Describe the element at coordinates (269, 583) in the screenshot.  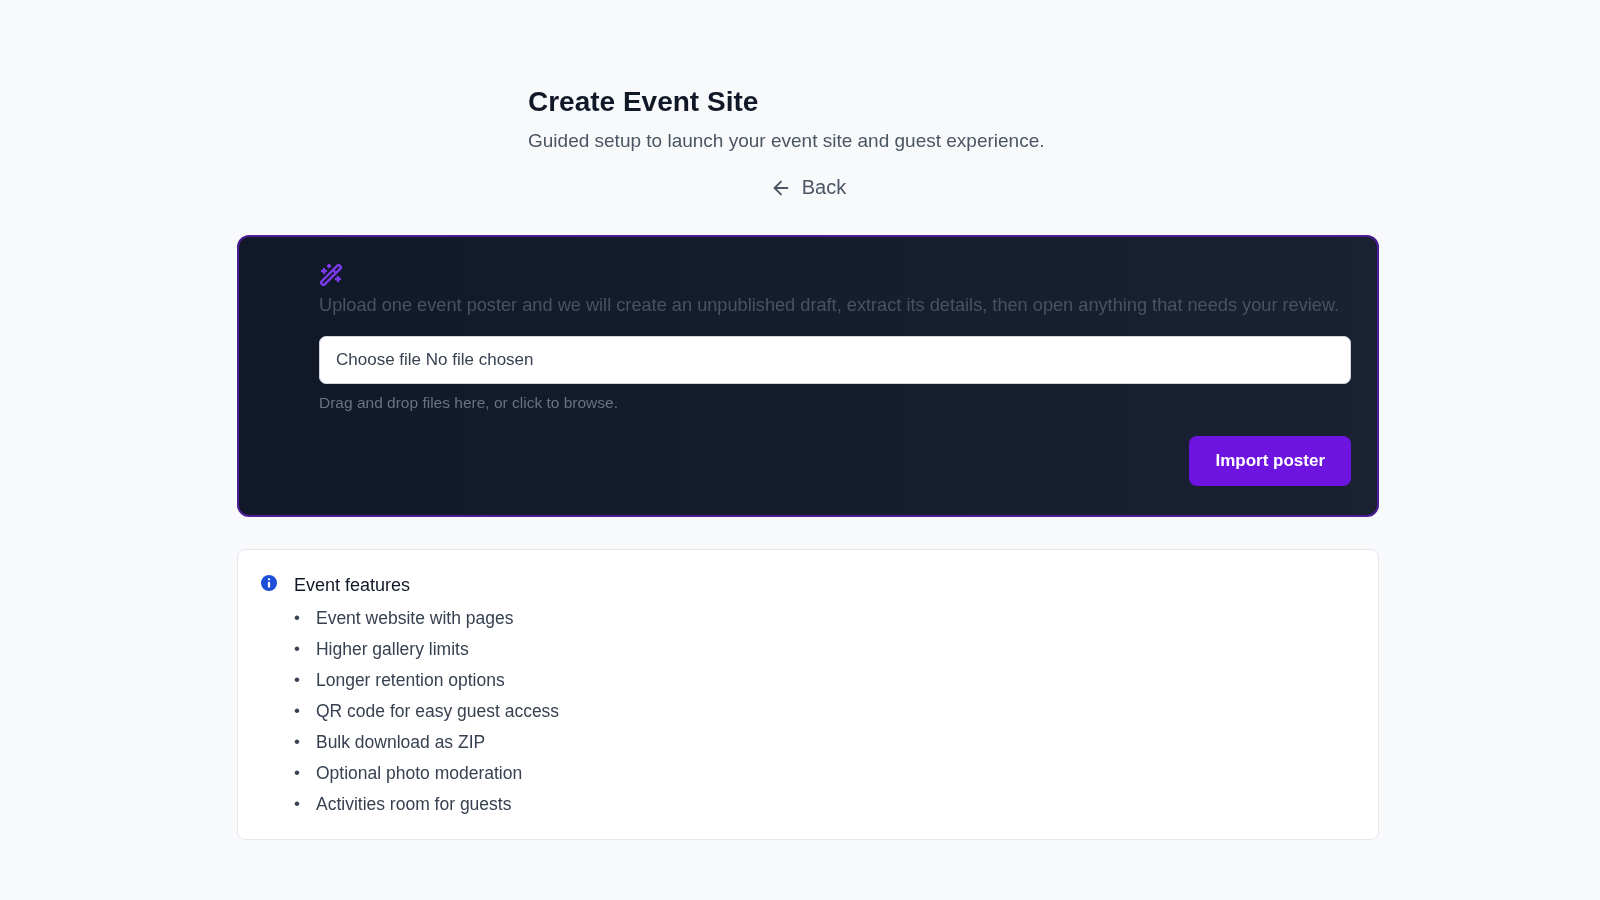
I see `info-icon` at that location.